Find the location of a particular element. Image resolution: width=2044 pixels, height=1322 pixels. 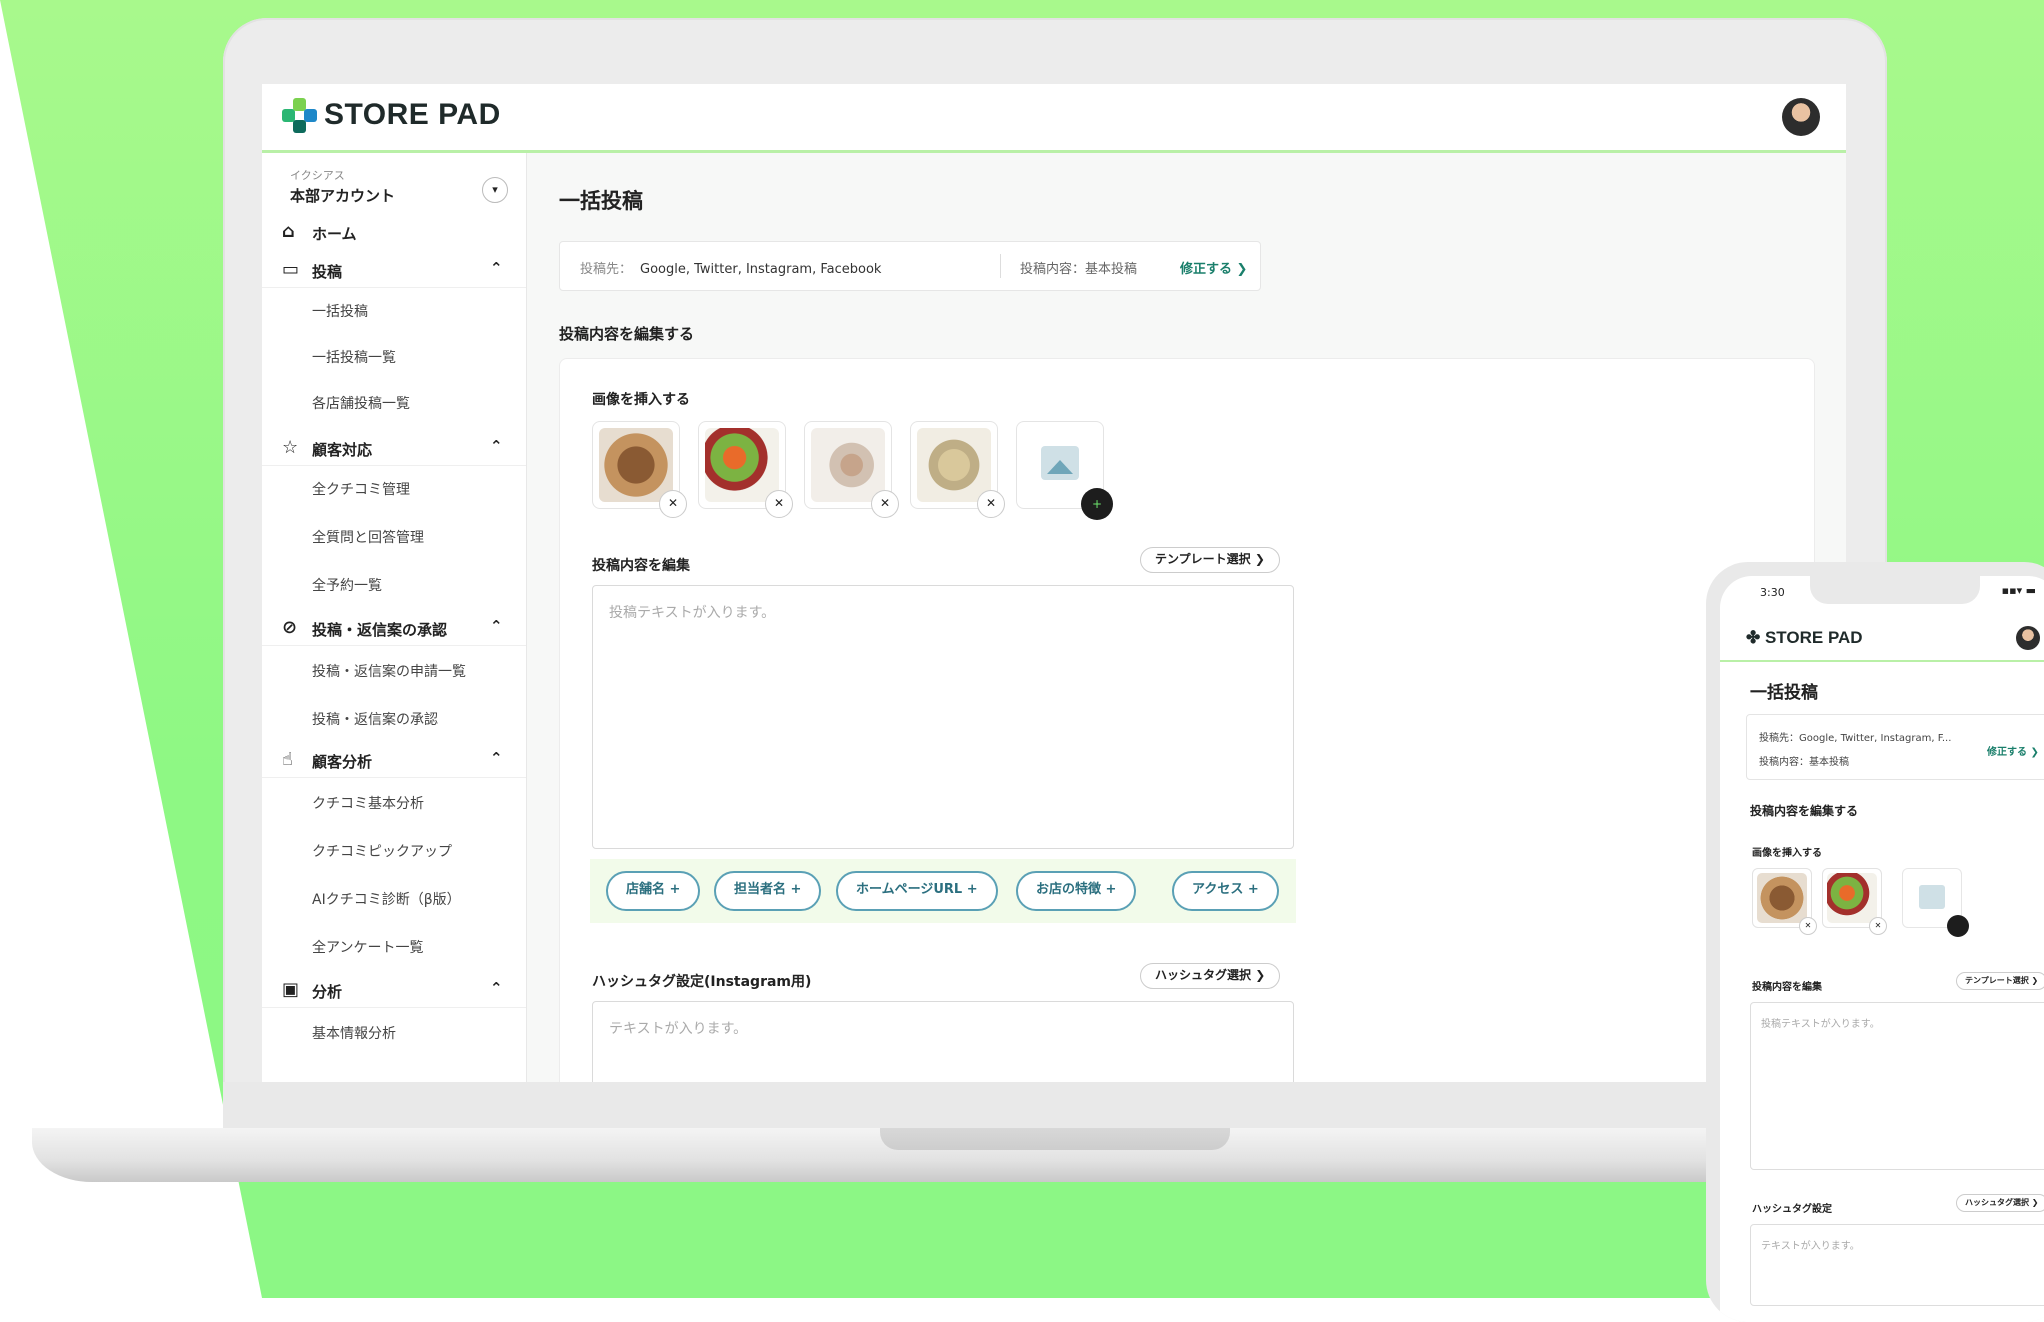

account-switch-button: ▾ is located at coordinates (495, 190).